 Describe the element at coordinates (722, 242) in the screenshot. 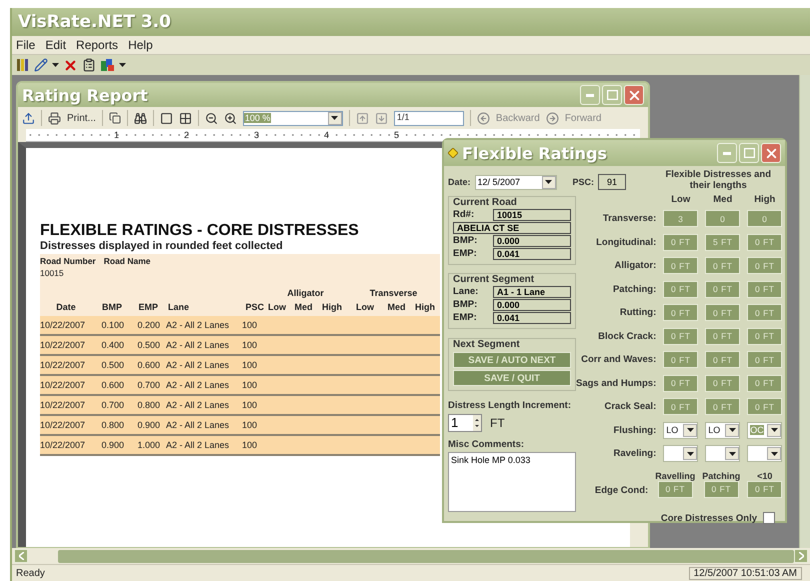

I see `distress-length-field: 5 FT` at that location.